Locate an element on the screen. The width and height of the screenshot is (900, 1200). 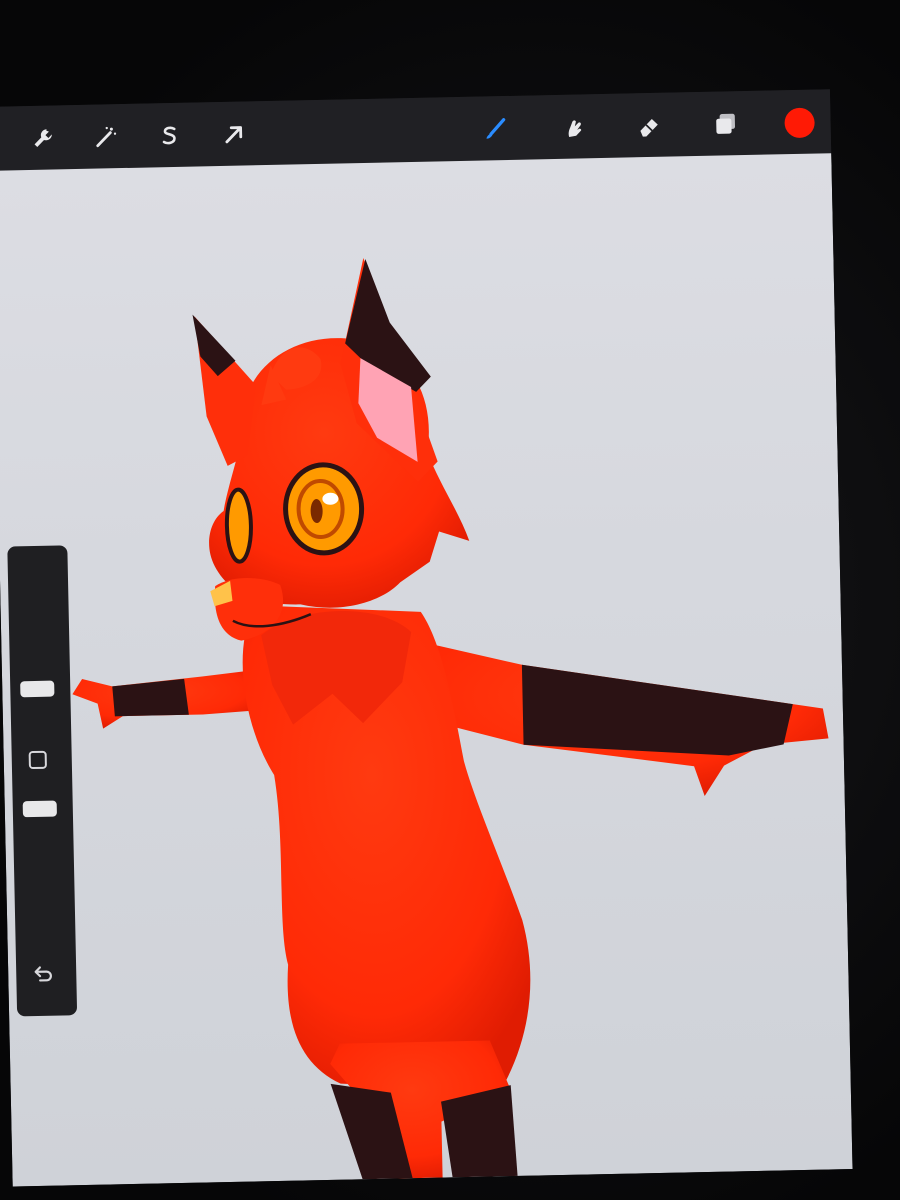
side-toolbar is located at coordinates (42, 781).